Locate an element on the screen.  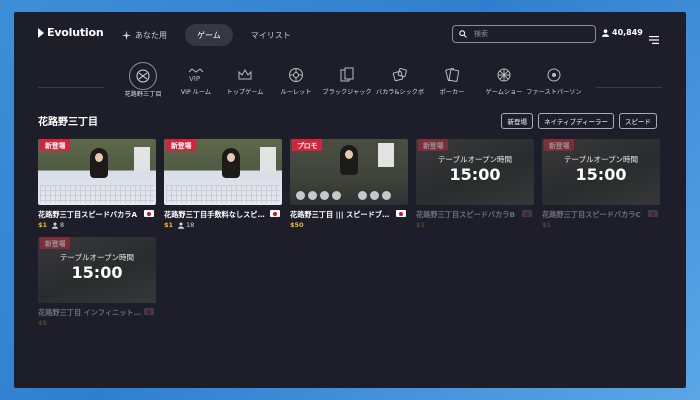
category-label: 花路野三丁目 is located at coordinates (143, 94).